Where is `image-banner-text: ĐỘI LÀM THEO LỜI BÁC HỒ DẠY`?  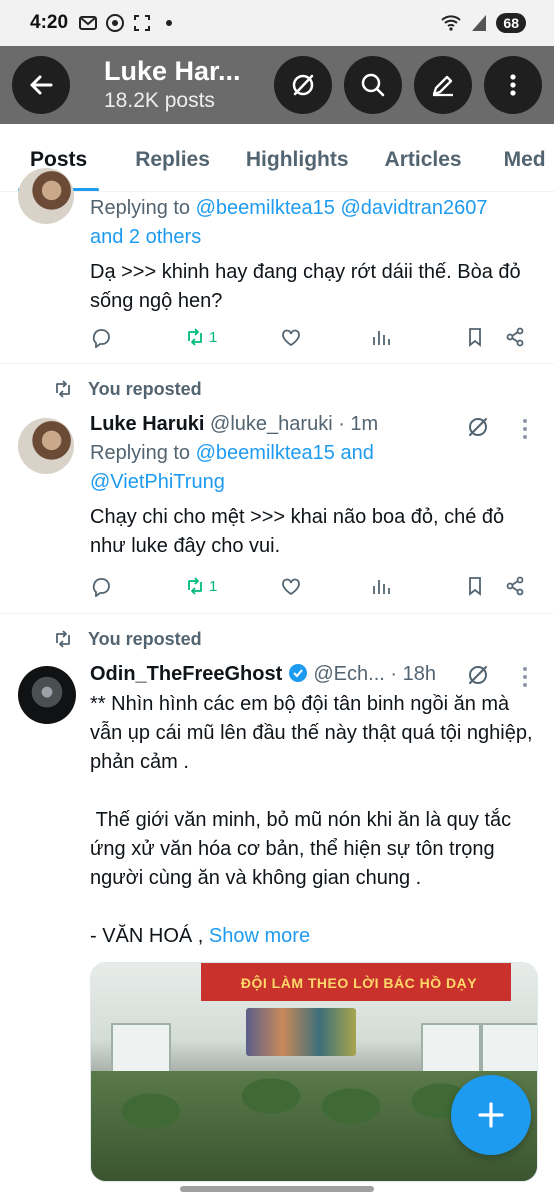 image-banner-text: ĐỘI LÀM THEO LỜI BÁC HỒ DẠY is located at coordinates (359, 983).